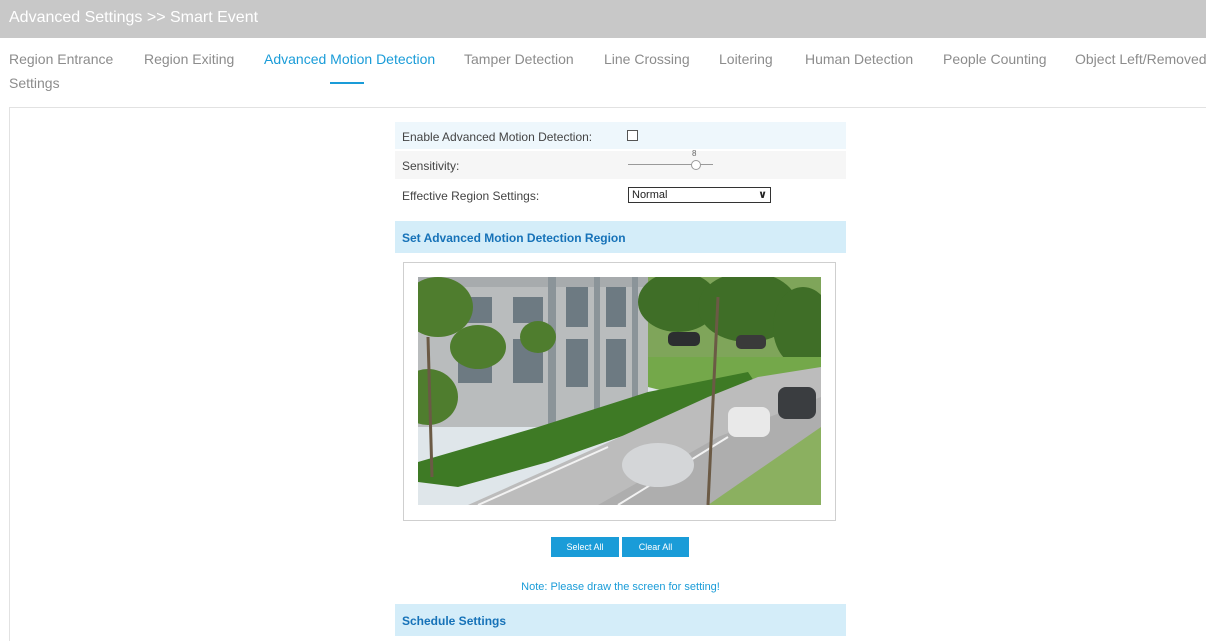 This screenshot has height=641, width=1206. What do you see at coordinates (620, 620) in the screenshot?
I see `schedule-section-header: Schedule Settings` at bounding box center [620, 620].